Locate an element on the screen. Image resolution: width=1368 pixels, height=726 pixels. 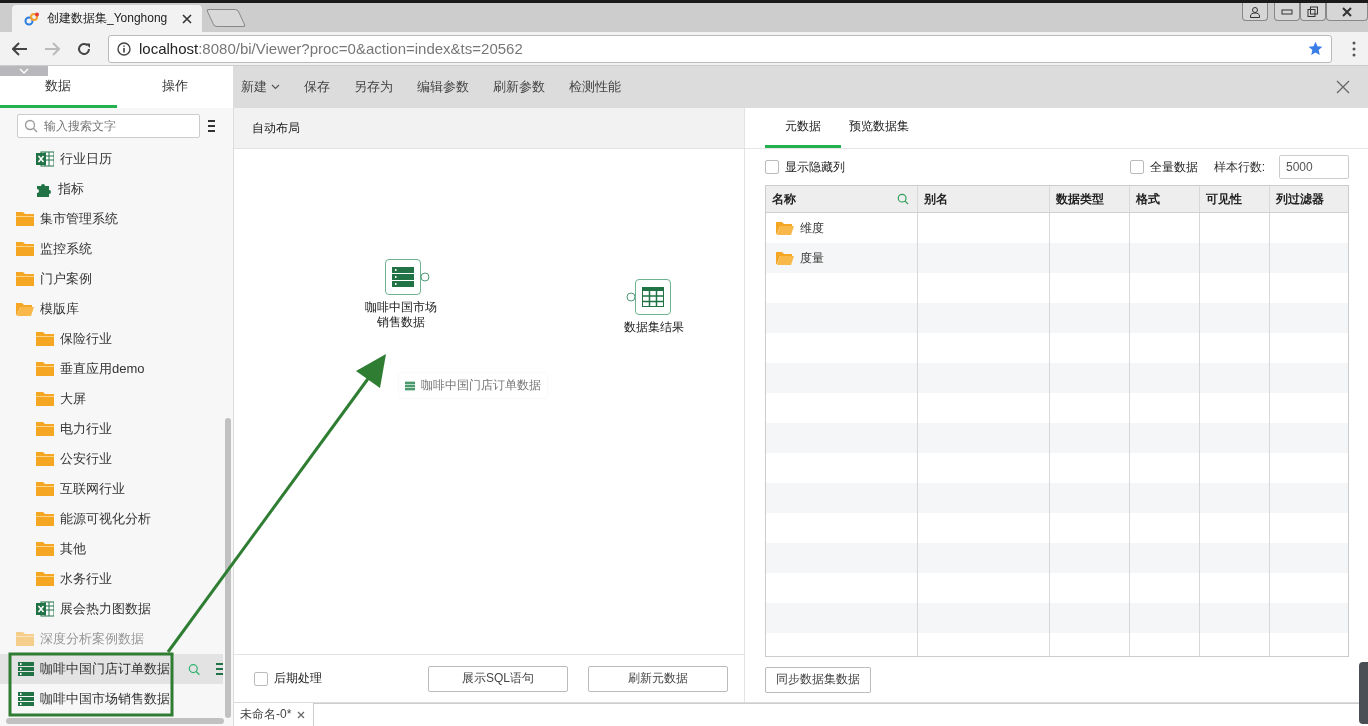
reload-icon is located at coordinates (84, 48).